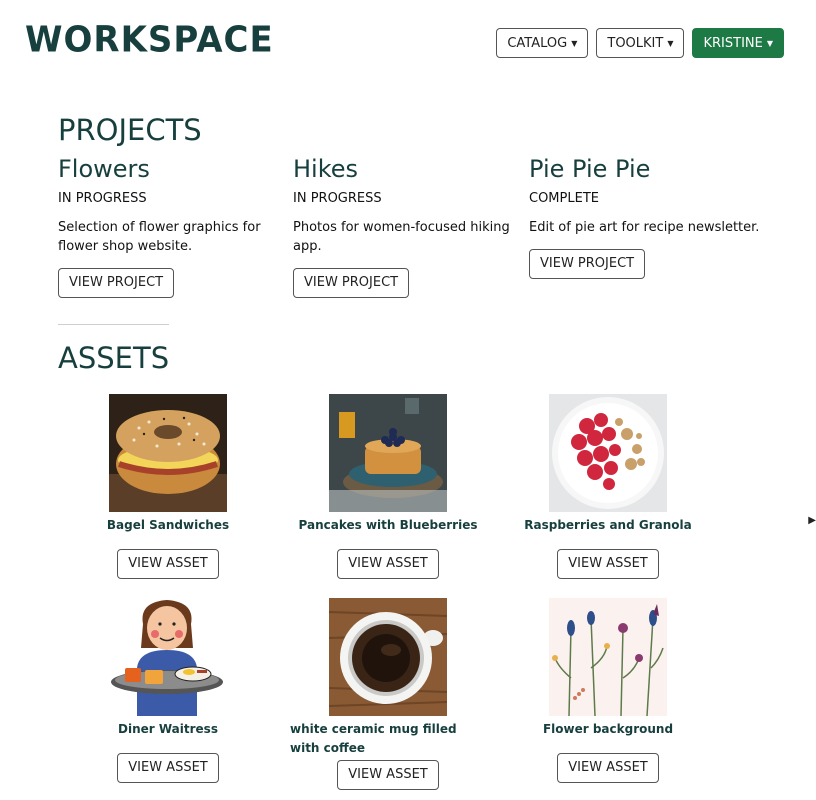 The height and width of the screenshot is (800, 816). Describe the element at coordinates (149, 40) in the screenshot. I see `site-logo: WORKSPACE` at that location.